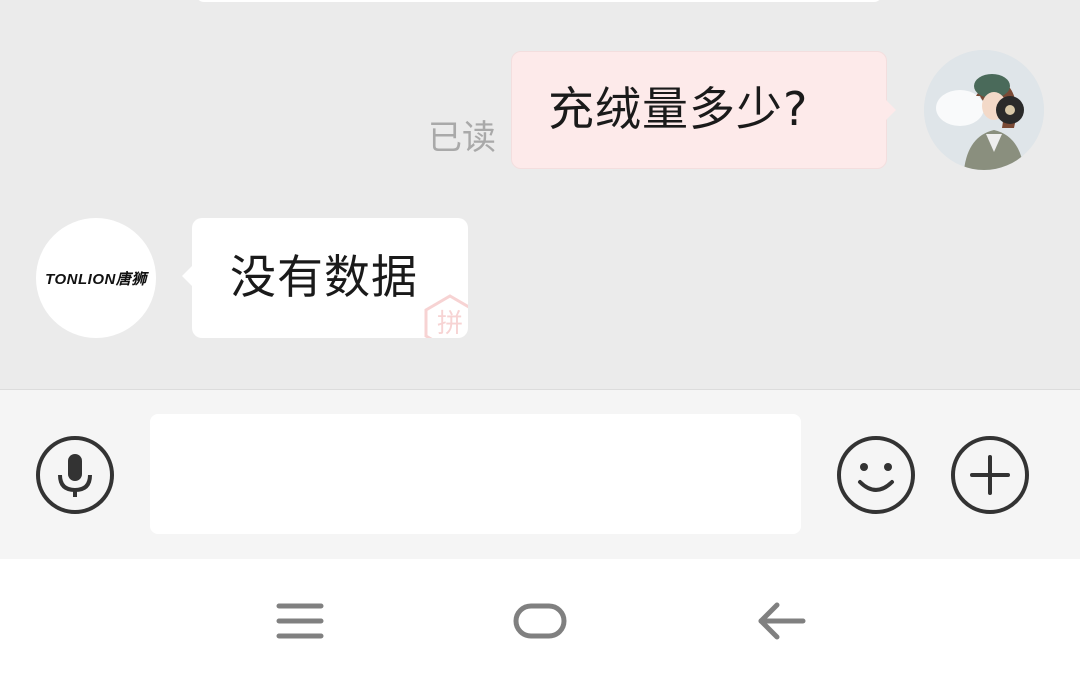 The height and width of the screenshot is (684, 1080). I want to click on incoming-message-text: 没有数据, so click(324, 277).